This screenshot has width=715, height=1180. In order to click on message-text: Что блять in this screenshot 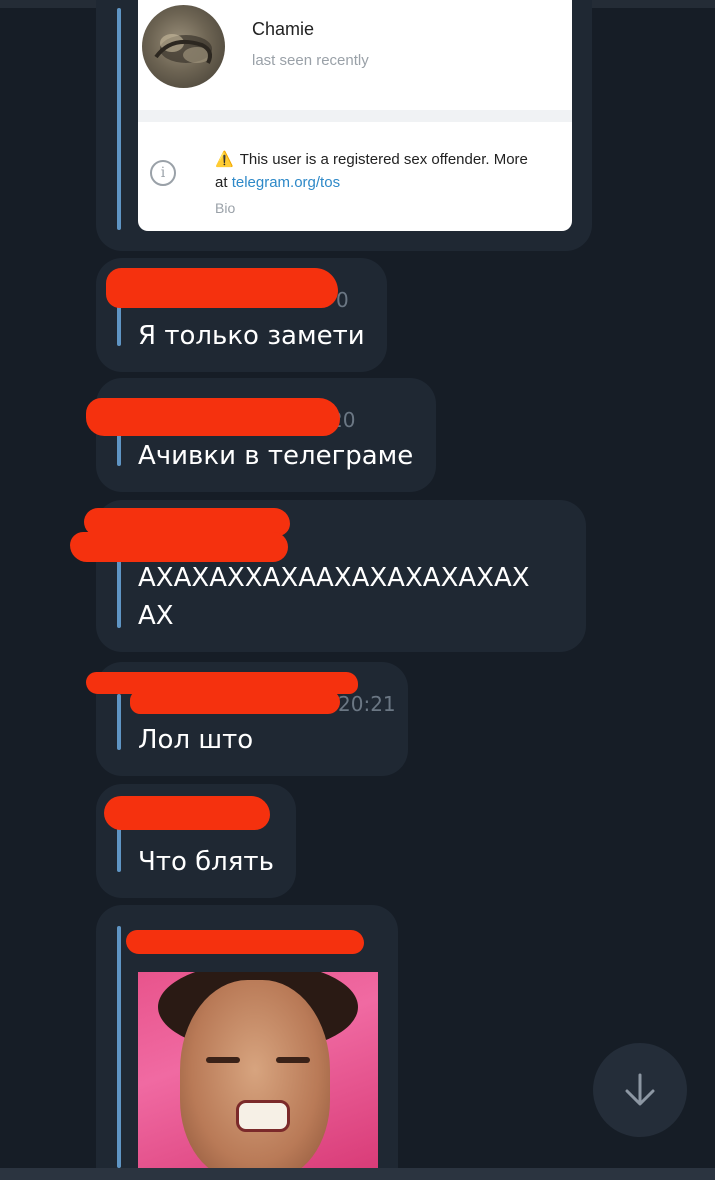, I will do `click(206, 862)`.